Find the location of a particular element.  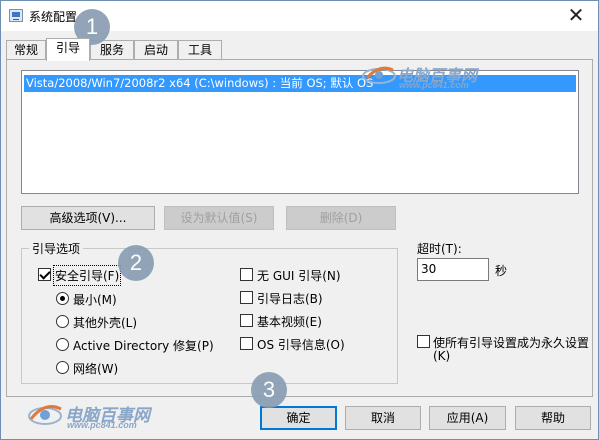

delete-button: 删除(D) is located at coordinates (341, 218).